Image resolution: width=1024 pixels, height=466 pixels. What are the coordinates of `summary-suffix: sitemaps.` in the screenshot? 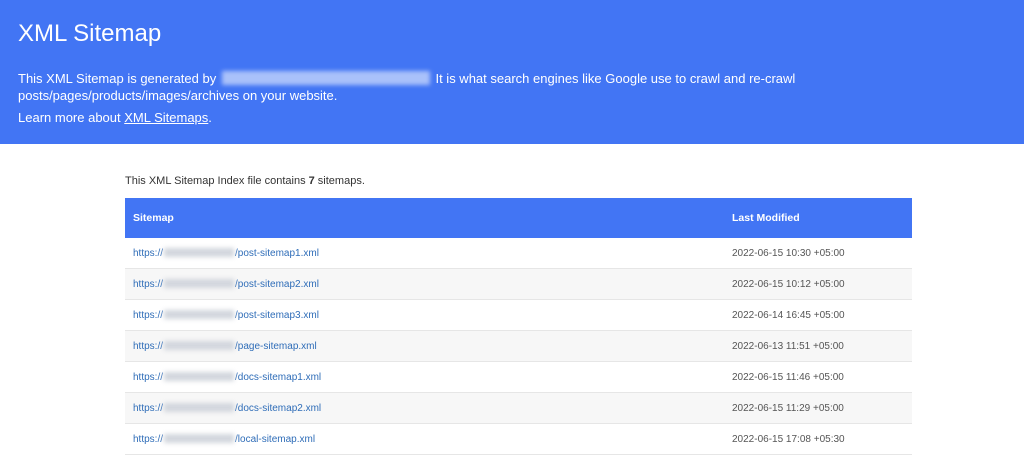 It's located at (339, 181).